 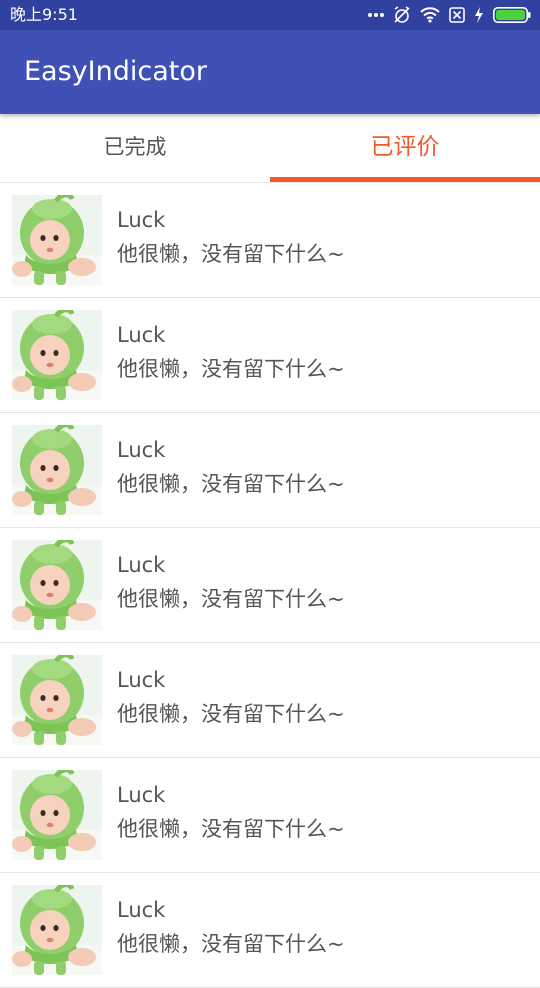 I want to click on tab-reviewed: 已评价, so click(x=405, y=148).